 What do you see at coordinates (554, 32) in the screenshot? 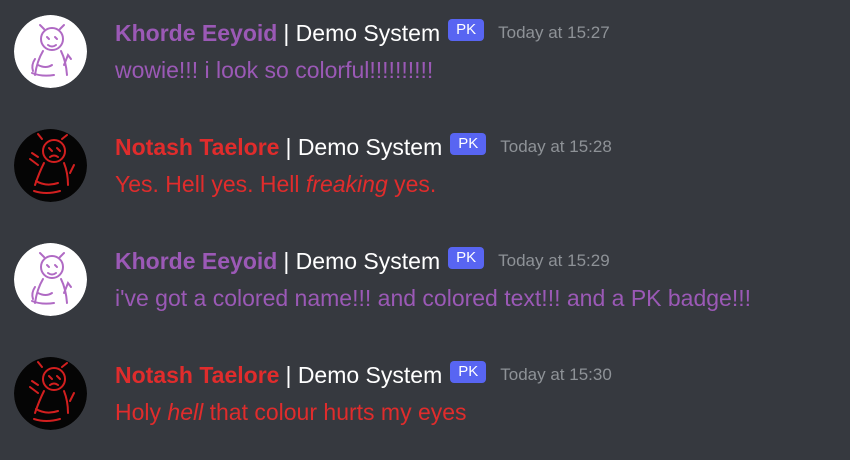
I see `timestamp: Today at 15:27` at bounding box center [554, 32].